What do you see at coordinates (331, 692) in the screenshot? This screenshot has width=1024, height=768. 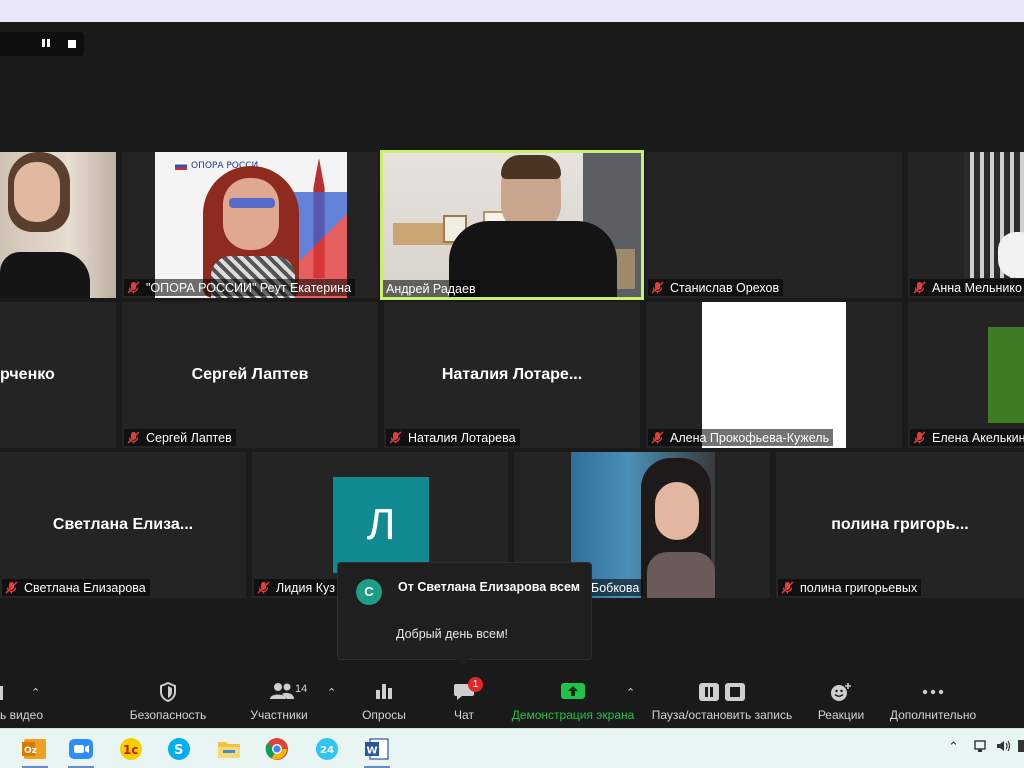 I see `participants-options-caret: ⌃` at bounding box center [331, 692].